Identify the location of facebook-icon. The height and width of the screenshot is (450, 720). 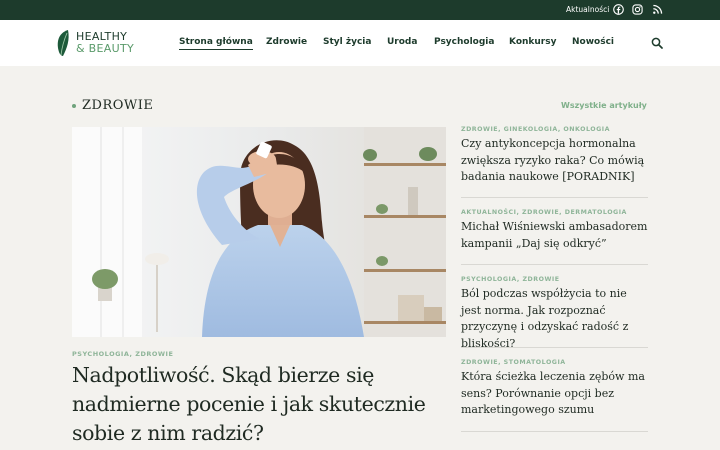
(618, 9).